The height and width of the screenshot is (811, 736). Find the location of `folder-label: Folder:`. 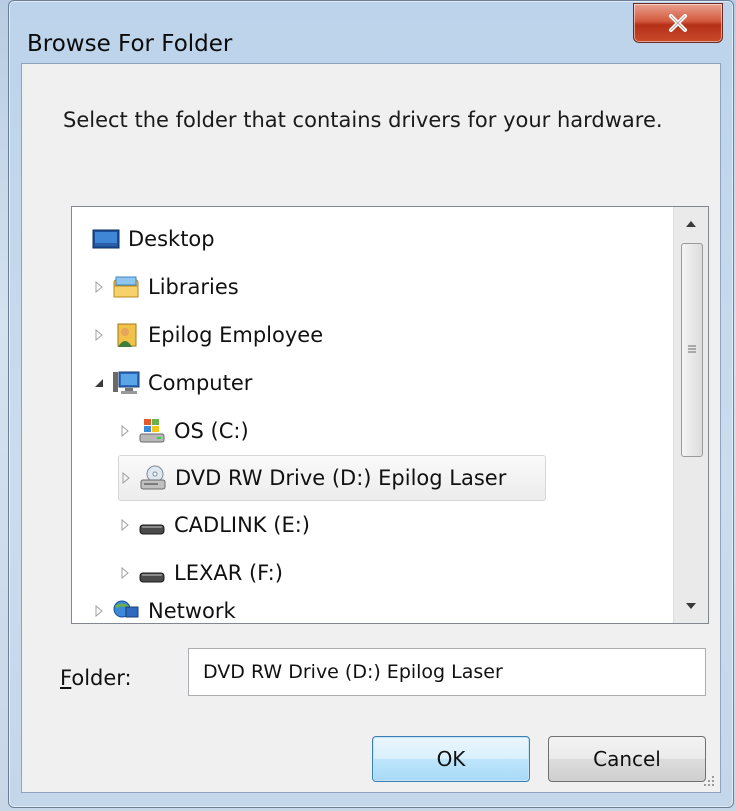

folder-label: Folder: is located at coordinates (96, 678).